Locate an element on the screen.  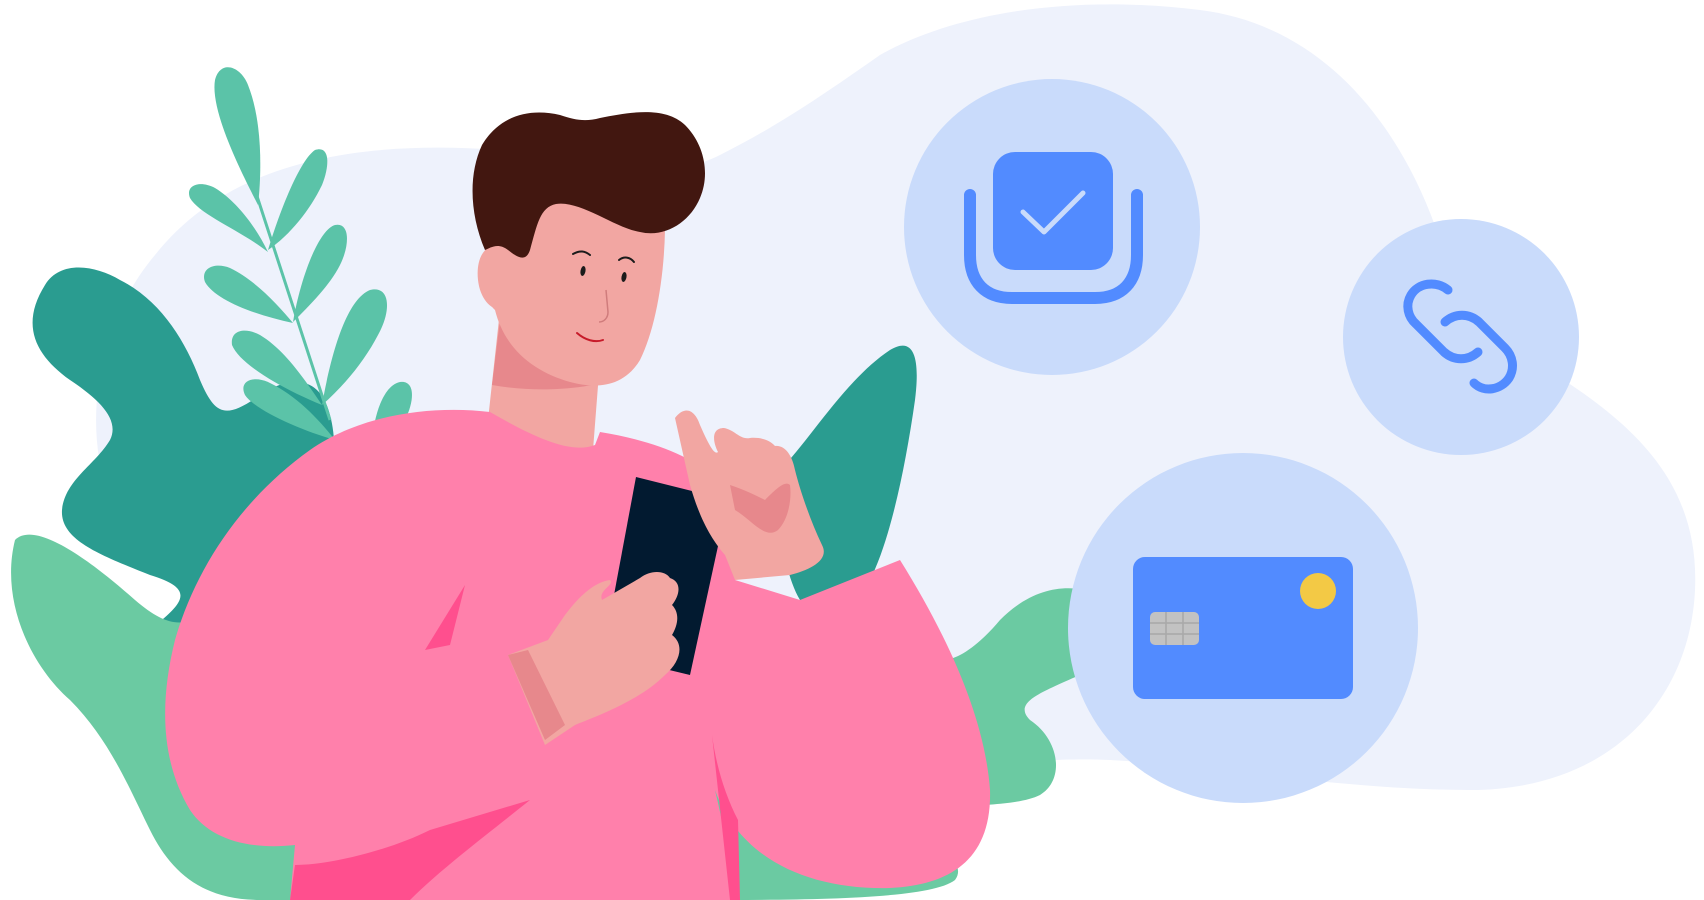
credit-card-icon is located at coordinates (1243, 628).